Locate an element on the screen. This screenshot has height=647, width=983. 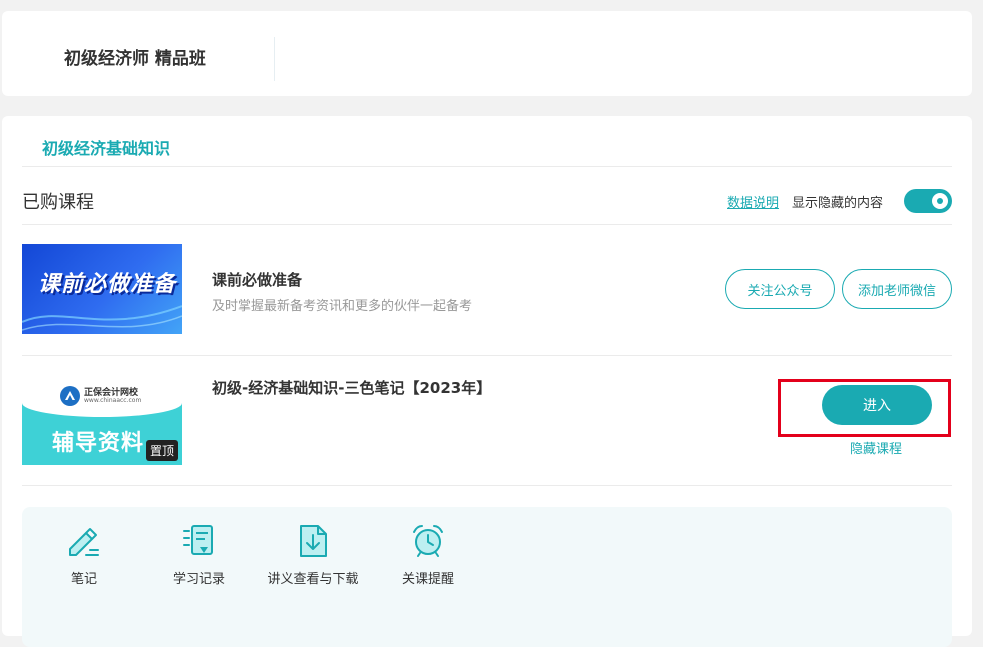
course-title: 初级-经济基础知识-三色笔记【2023年】 is located at coordinates (352, 388).